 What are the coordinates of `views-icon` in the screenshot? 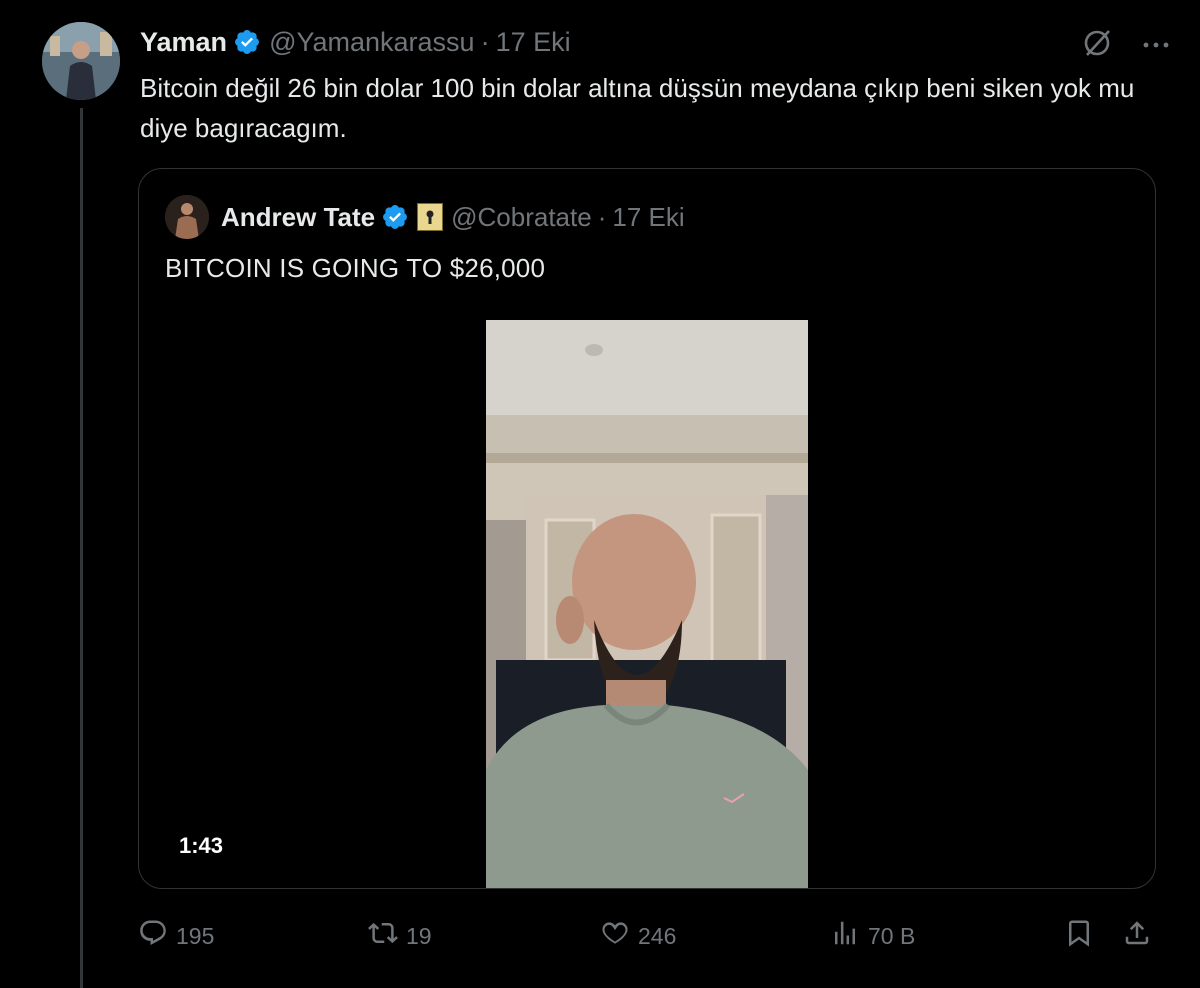 It's located at (845, 936).